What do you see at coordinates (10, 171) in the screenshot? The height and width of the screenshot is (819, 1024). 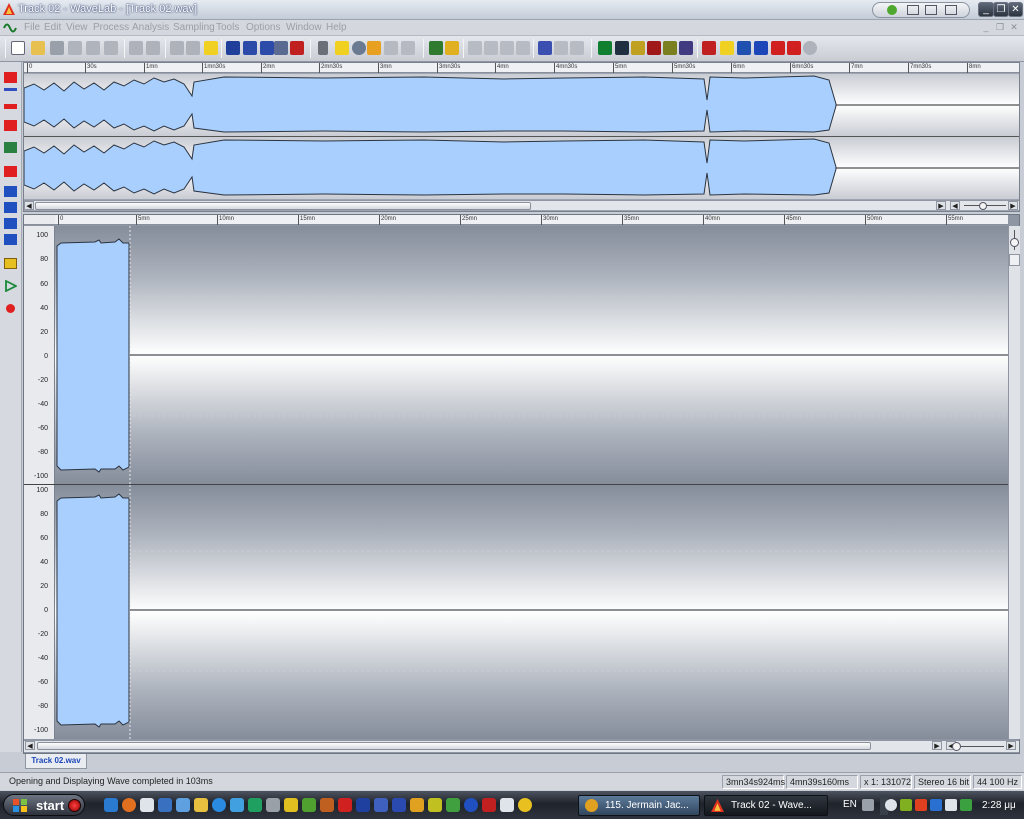 I see `cue-icon` at bounding box center [10, 171].